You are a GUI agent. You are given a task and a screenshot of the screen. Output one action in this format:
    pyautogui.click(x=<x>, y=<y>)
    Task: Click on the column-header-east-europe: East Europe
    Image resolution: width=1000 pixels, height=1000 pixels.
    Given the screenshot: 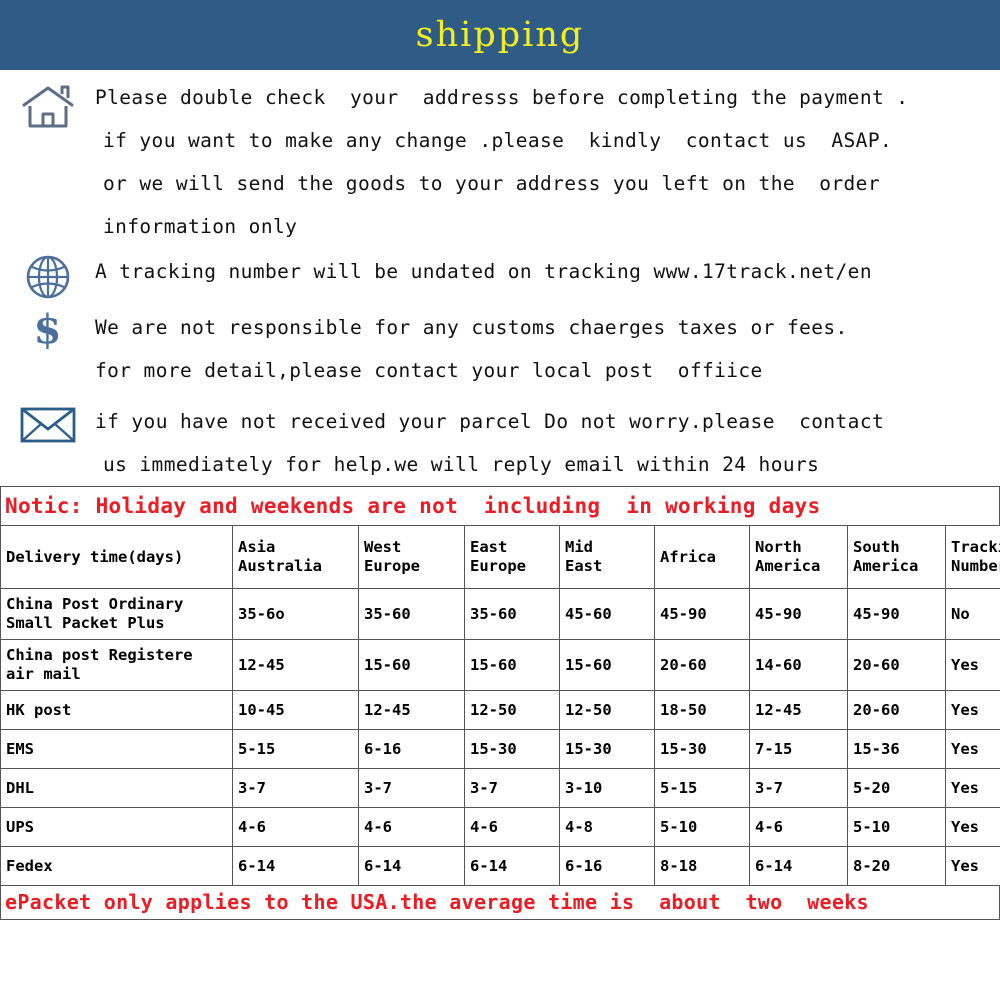 What is the action you would take?
    pyautogui.click(x=512, y=557)
    